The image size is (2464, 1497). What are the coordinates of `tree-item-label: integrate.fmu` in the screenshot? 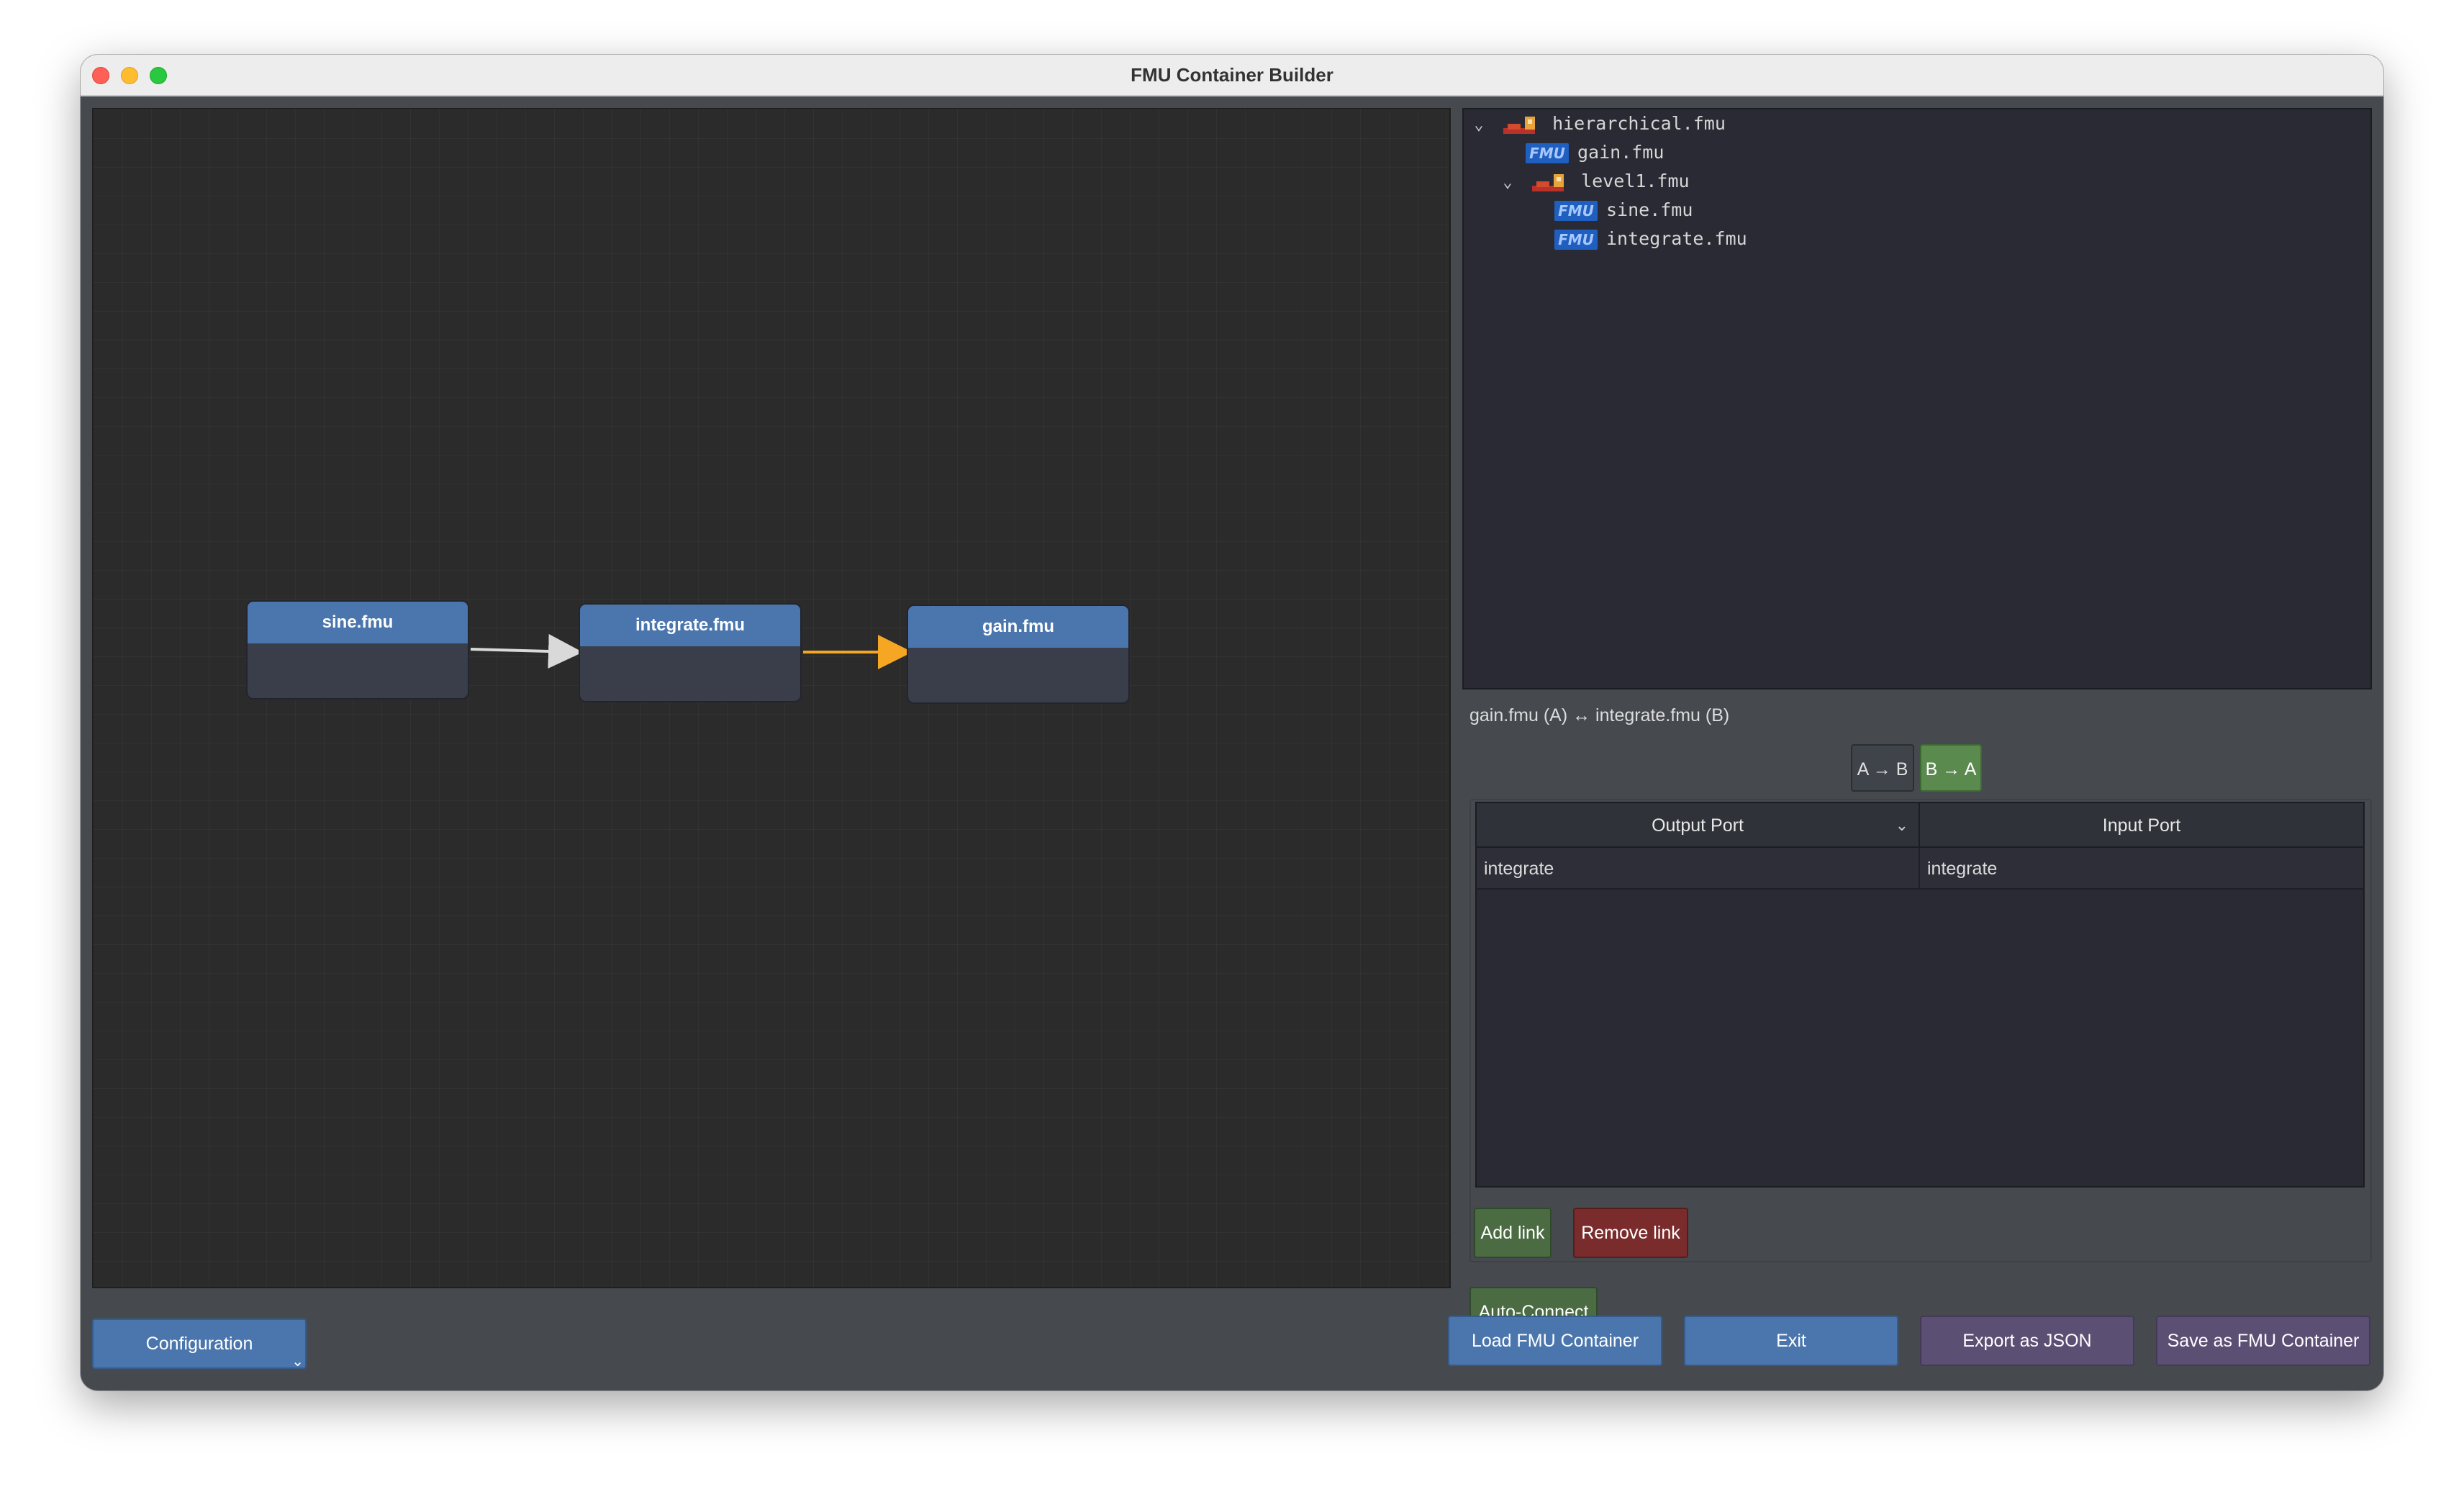 It's located at (1676, 239).